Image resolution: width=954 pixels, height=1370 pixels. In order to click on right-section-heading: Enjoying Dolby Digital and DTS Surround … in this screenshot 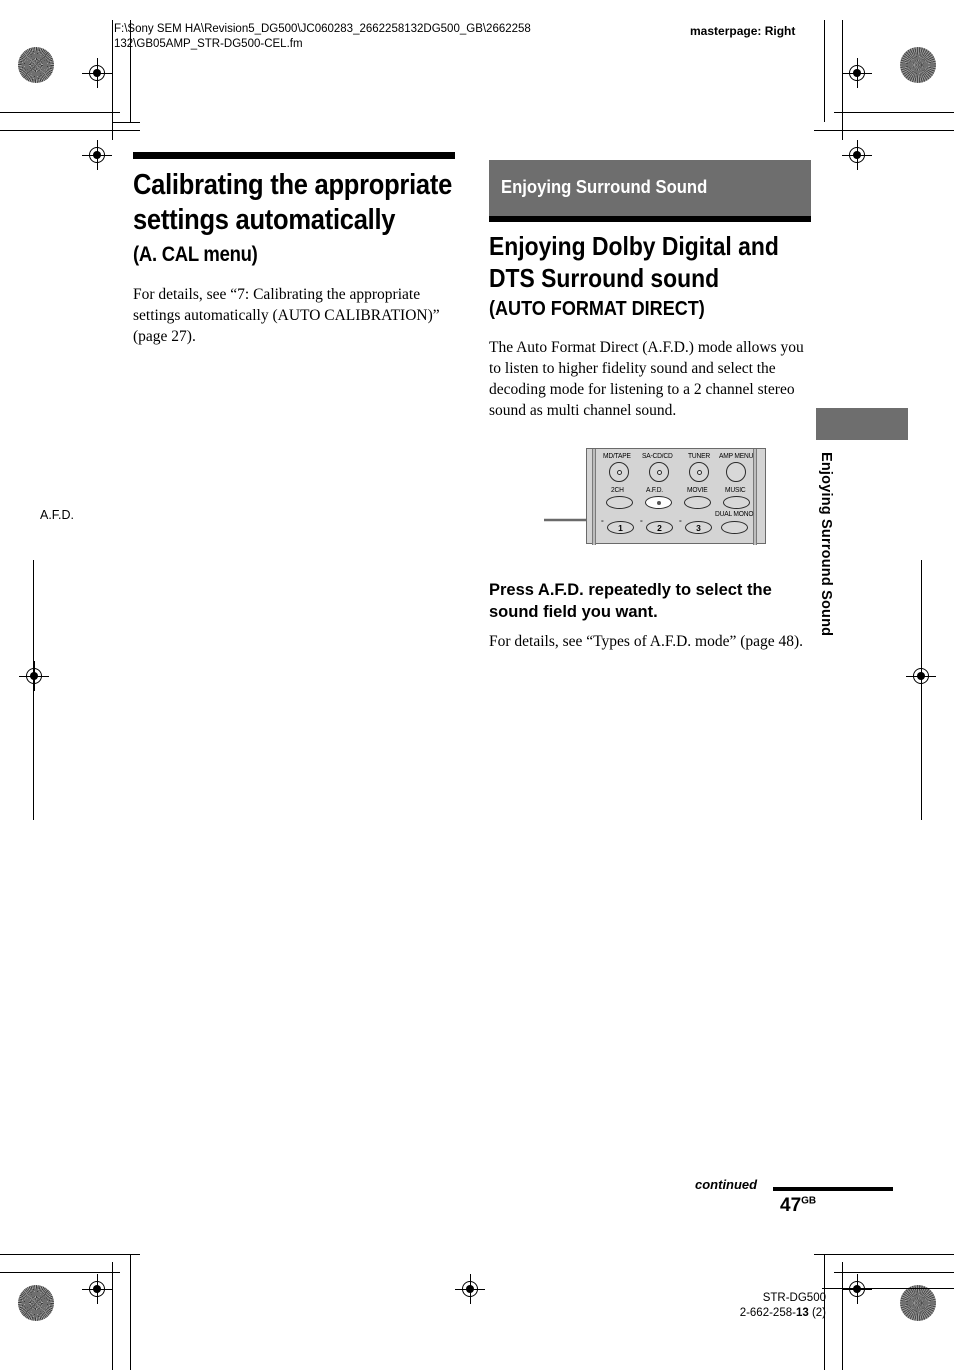, I will do `click(650, 276)`.